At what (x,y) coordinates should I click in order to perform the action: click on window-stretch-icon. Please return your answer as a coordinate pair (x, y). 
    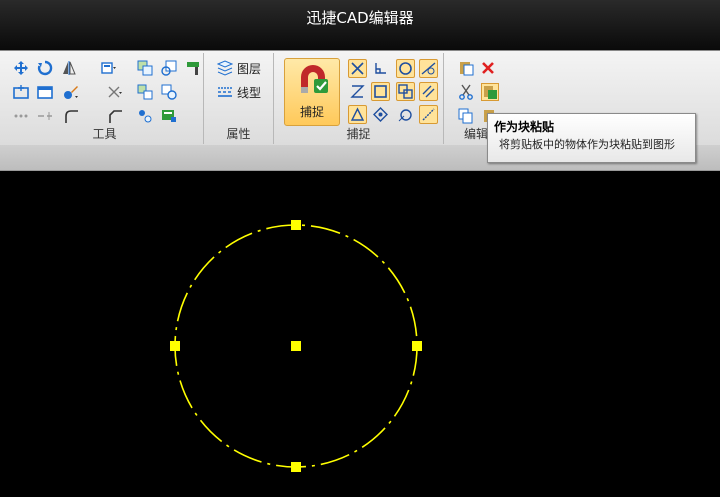
    Looking at the image, I should click on (45, 92).